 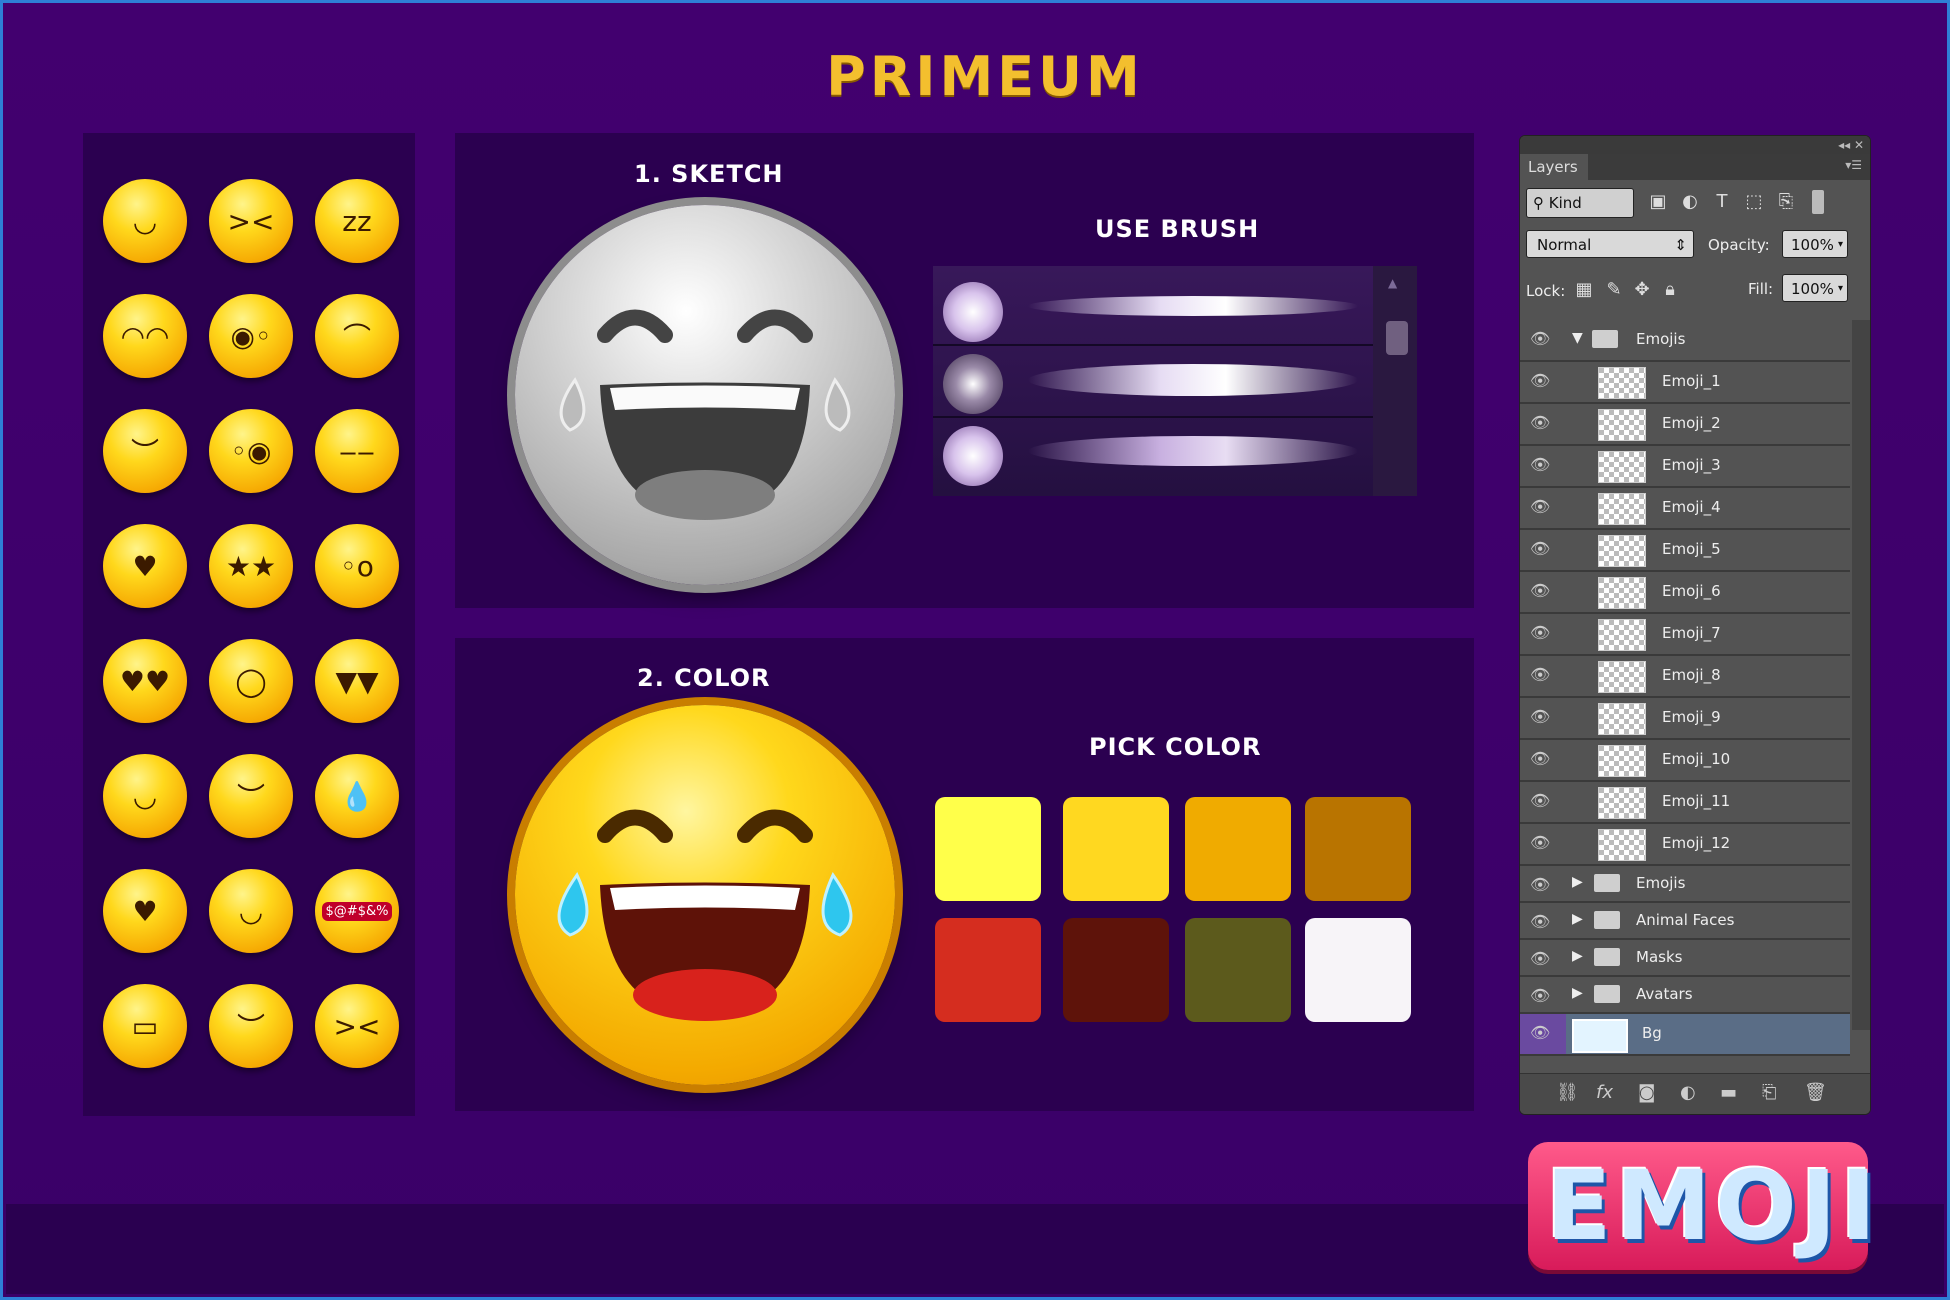 What do you see at coordinates (1392, 283) in the screenshot?
I see `scroll-up-icon: ▲` at bounding box center [1392, 283].